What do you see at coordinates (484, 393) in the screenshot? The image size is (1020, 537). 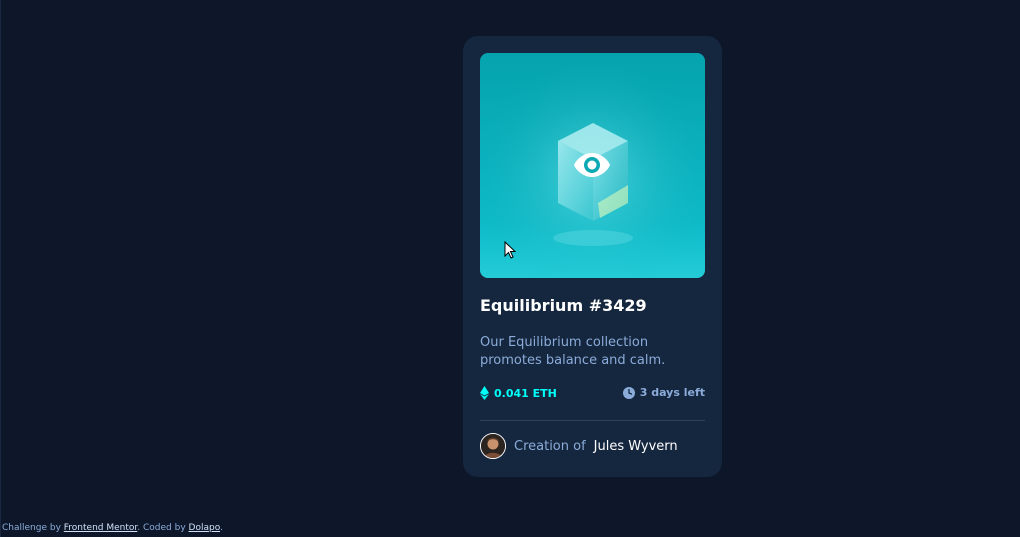 I see `ethereum-icon` at bounding box center [484, 393].